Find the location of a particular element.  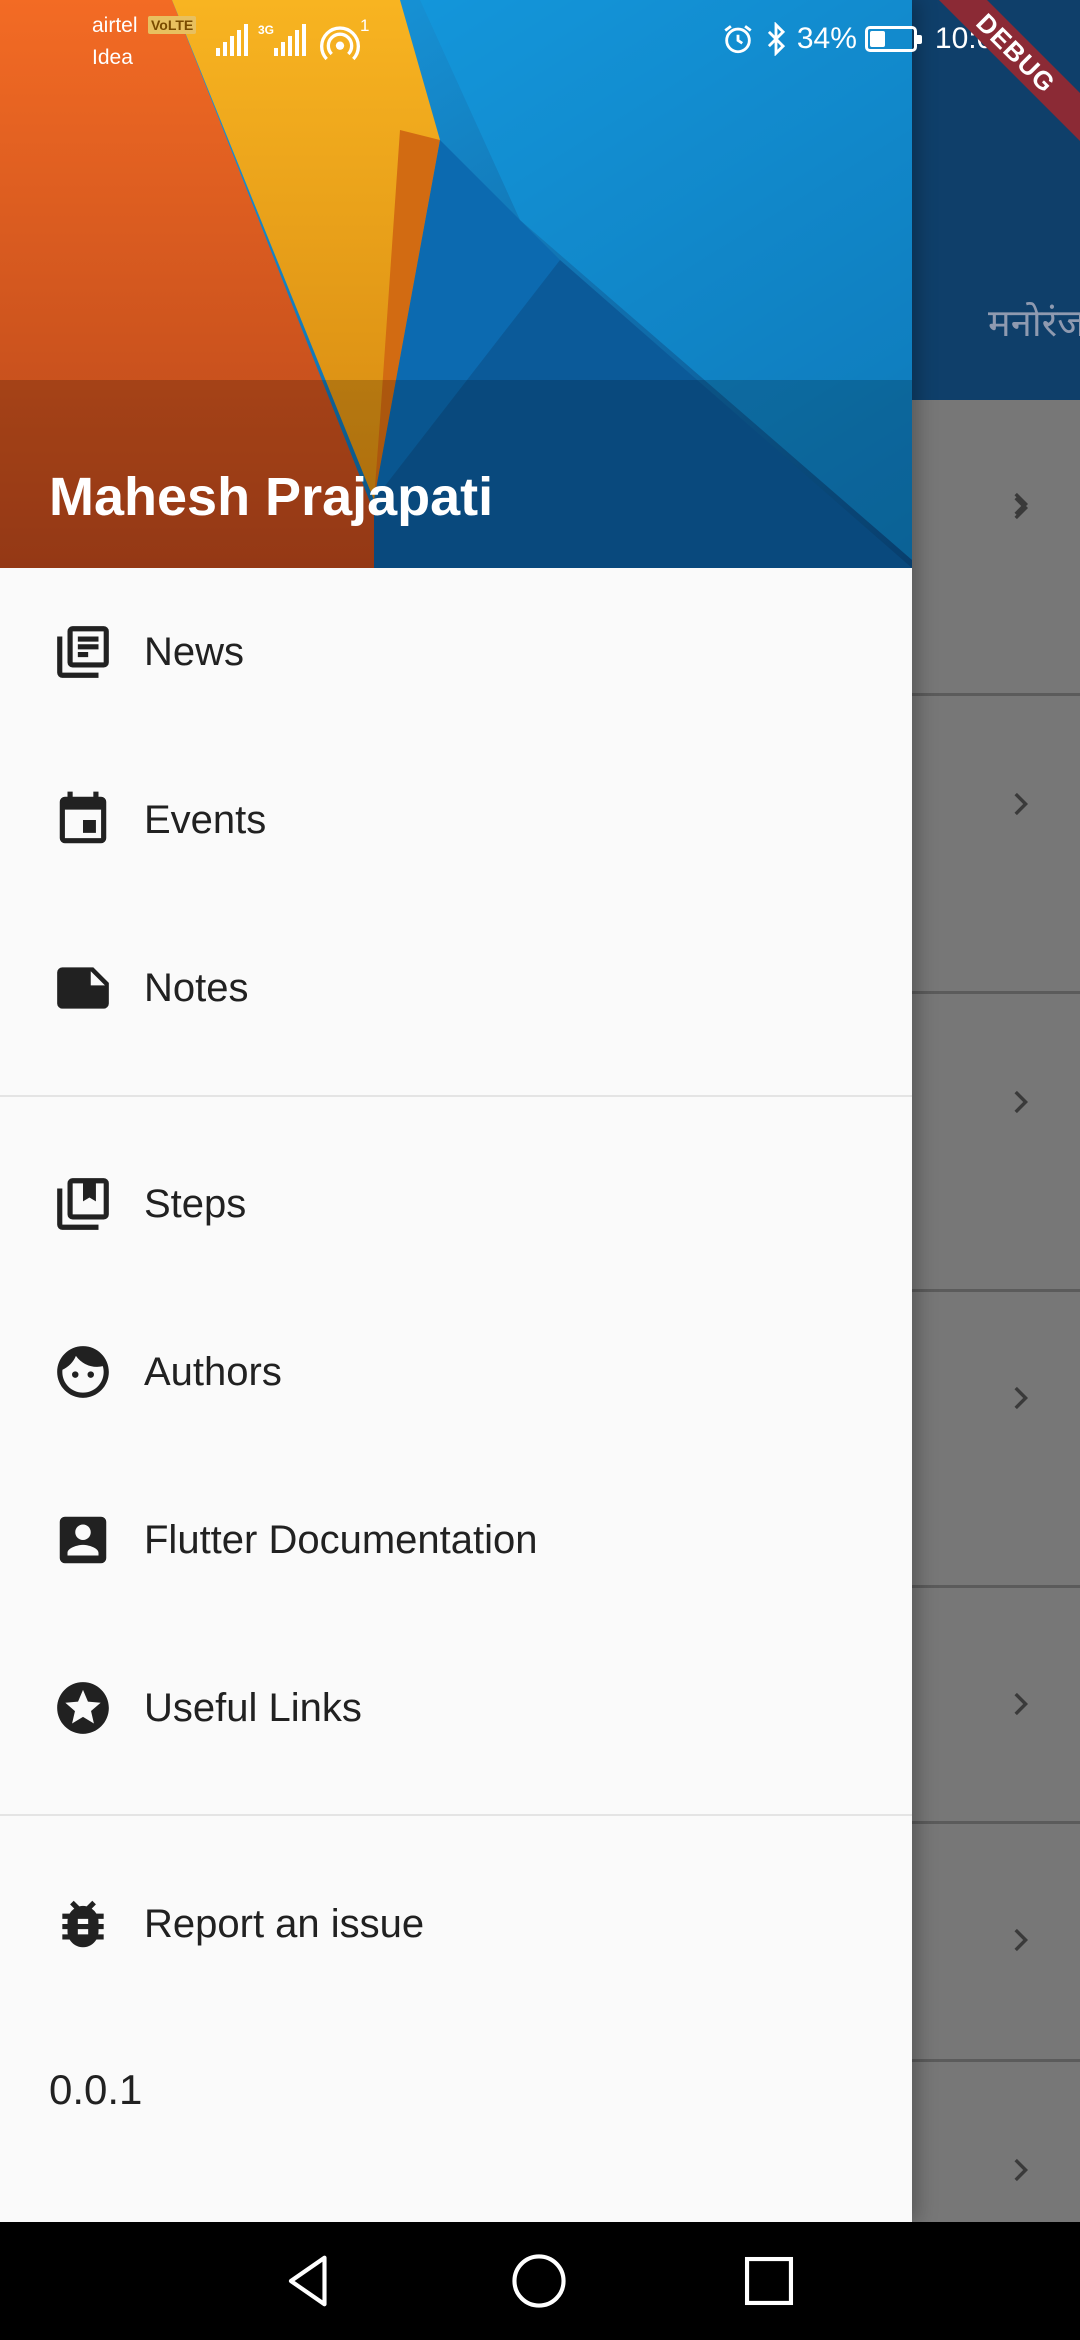

background-app-title: मनोरंज is located at coordinates (1034, 323).